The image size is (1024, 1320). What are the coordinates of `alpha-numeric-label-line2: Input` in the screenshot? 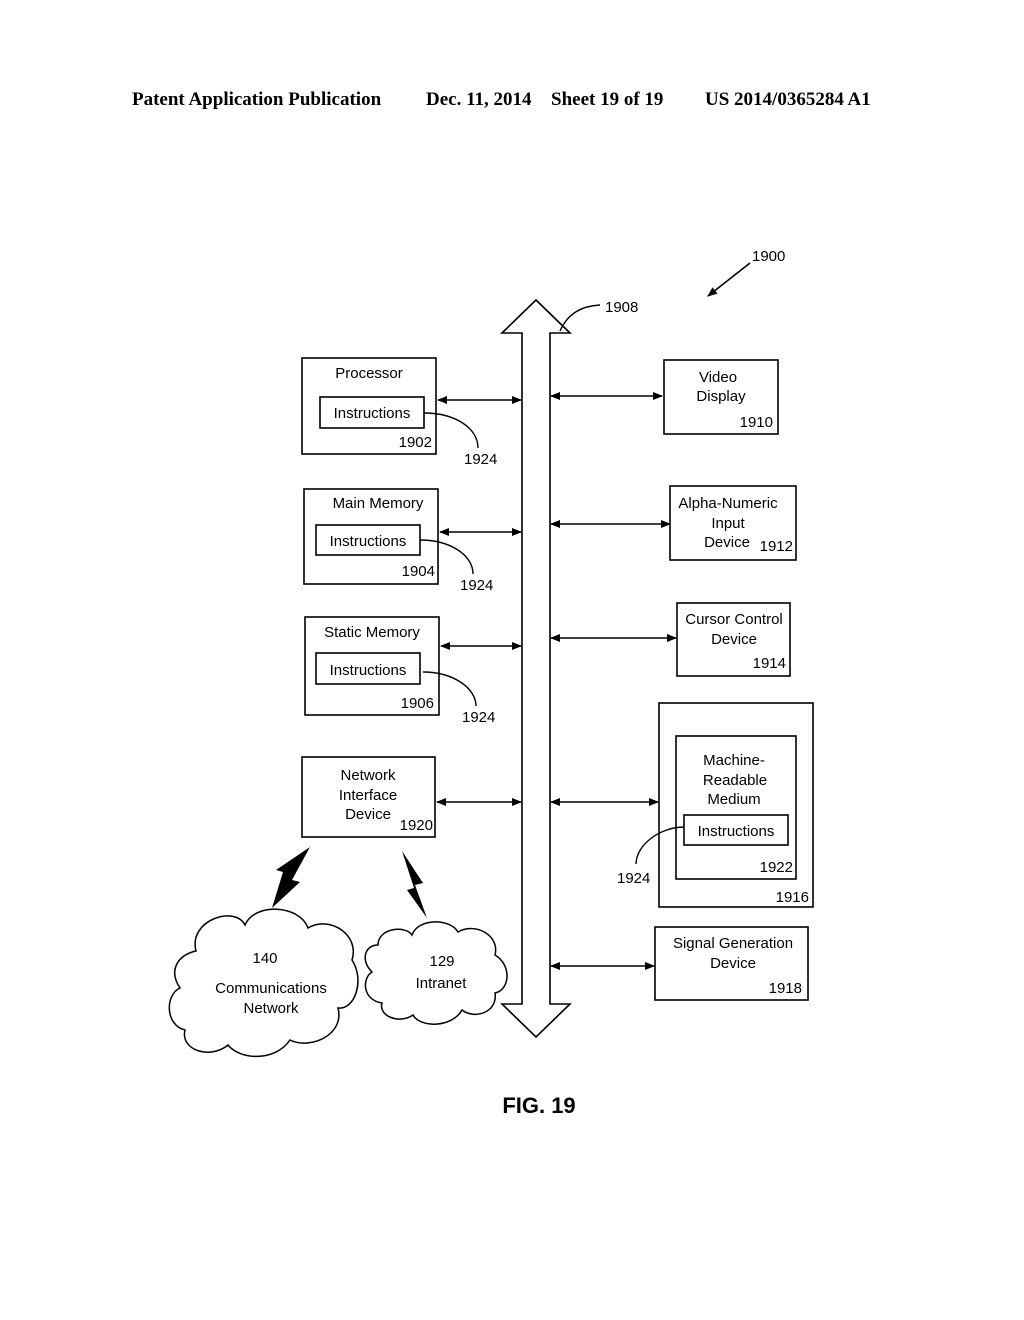 It's located at (728, 523).